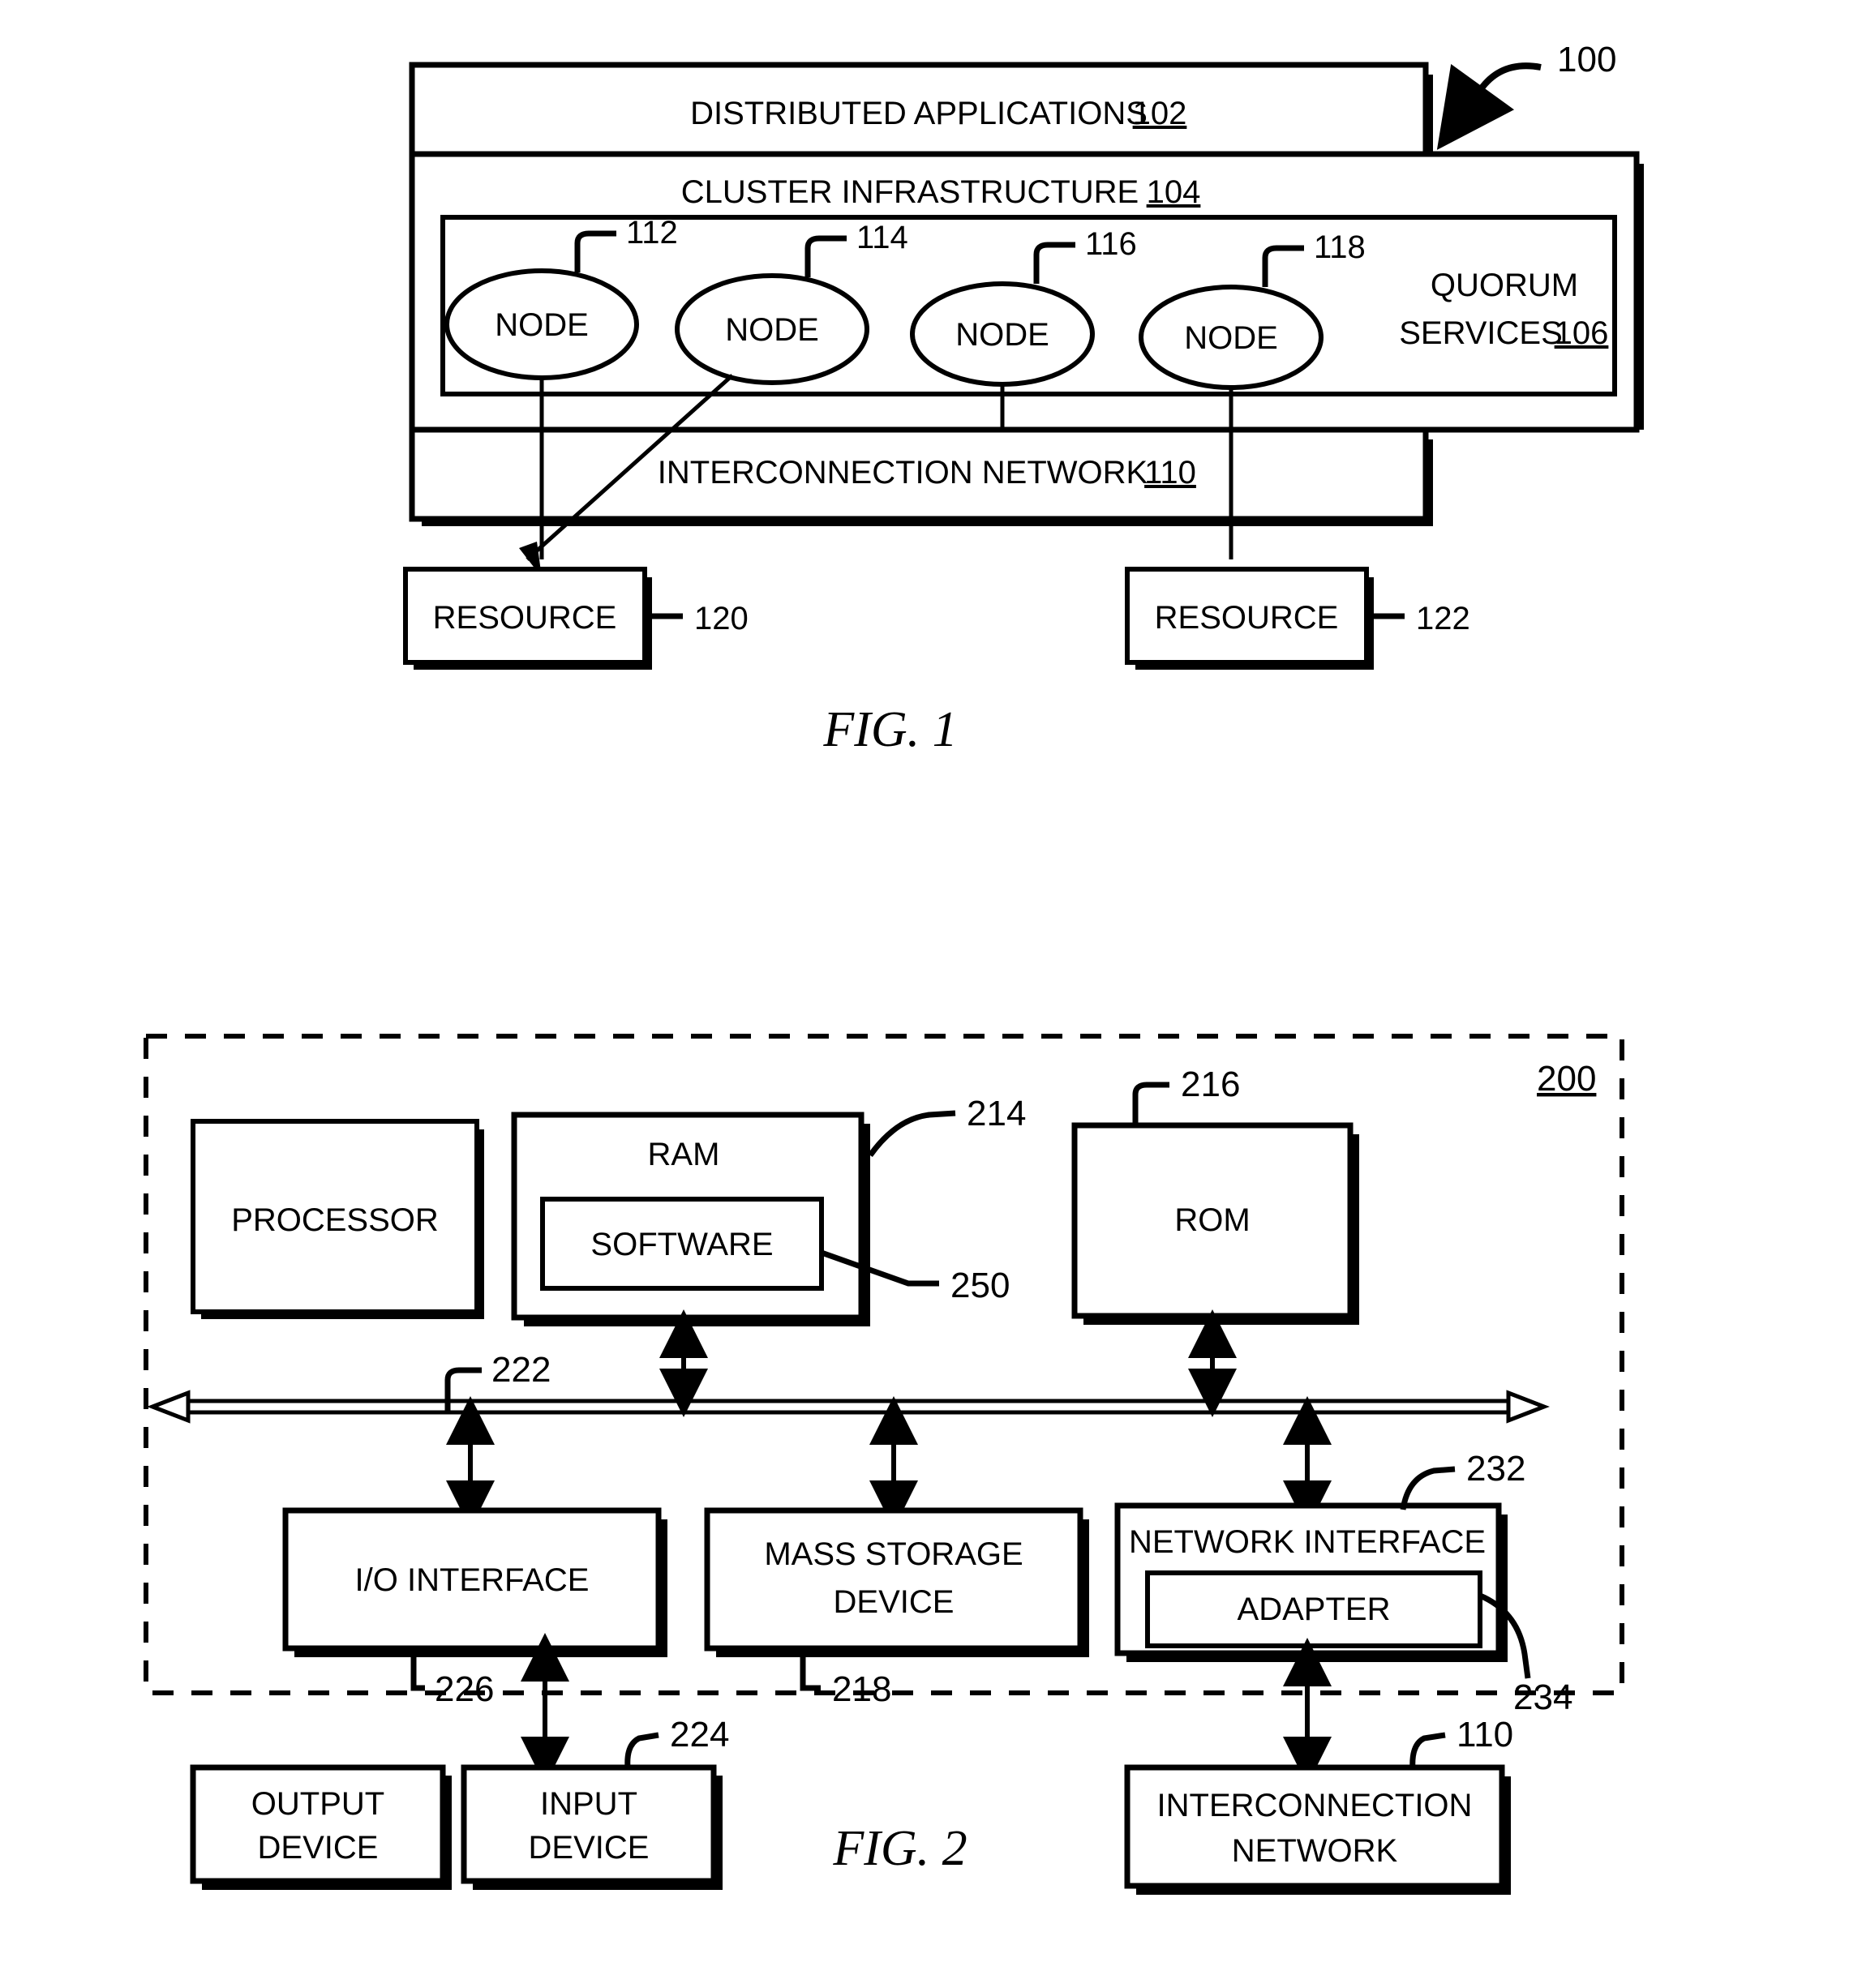 The height and width of the screenshot is (1988, 1862). What do you see at coordinates (1215, 1195) in the screenshot?
I see `fig2-rom: ROM 216` at bounding box center [1215, 1195].